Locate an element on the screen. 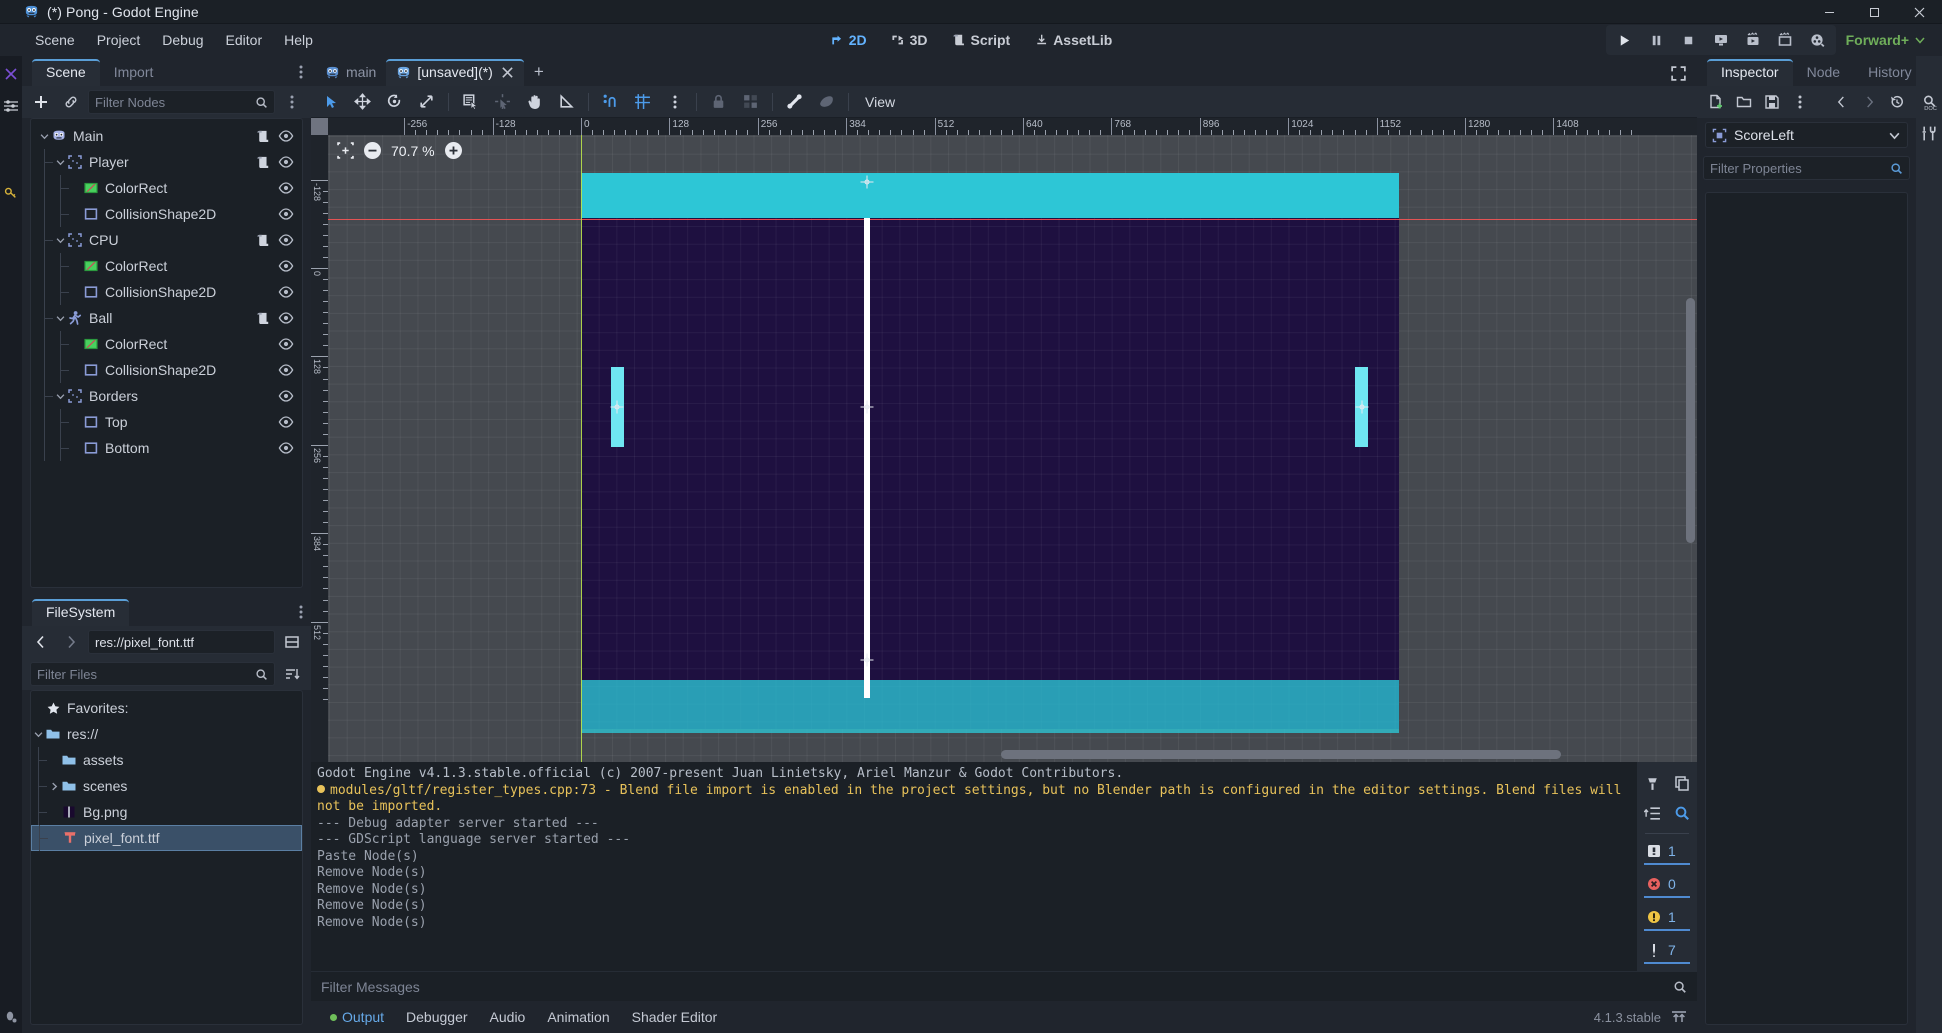  expand-bottom-panel-icon is located at coordinates (1679, 1017).